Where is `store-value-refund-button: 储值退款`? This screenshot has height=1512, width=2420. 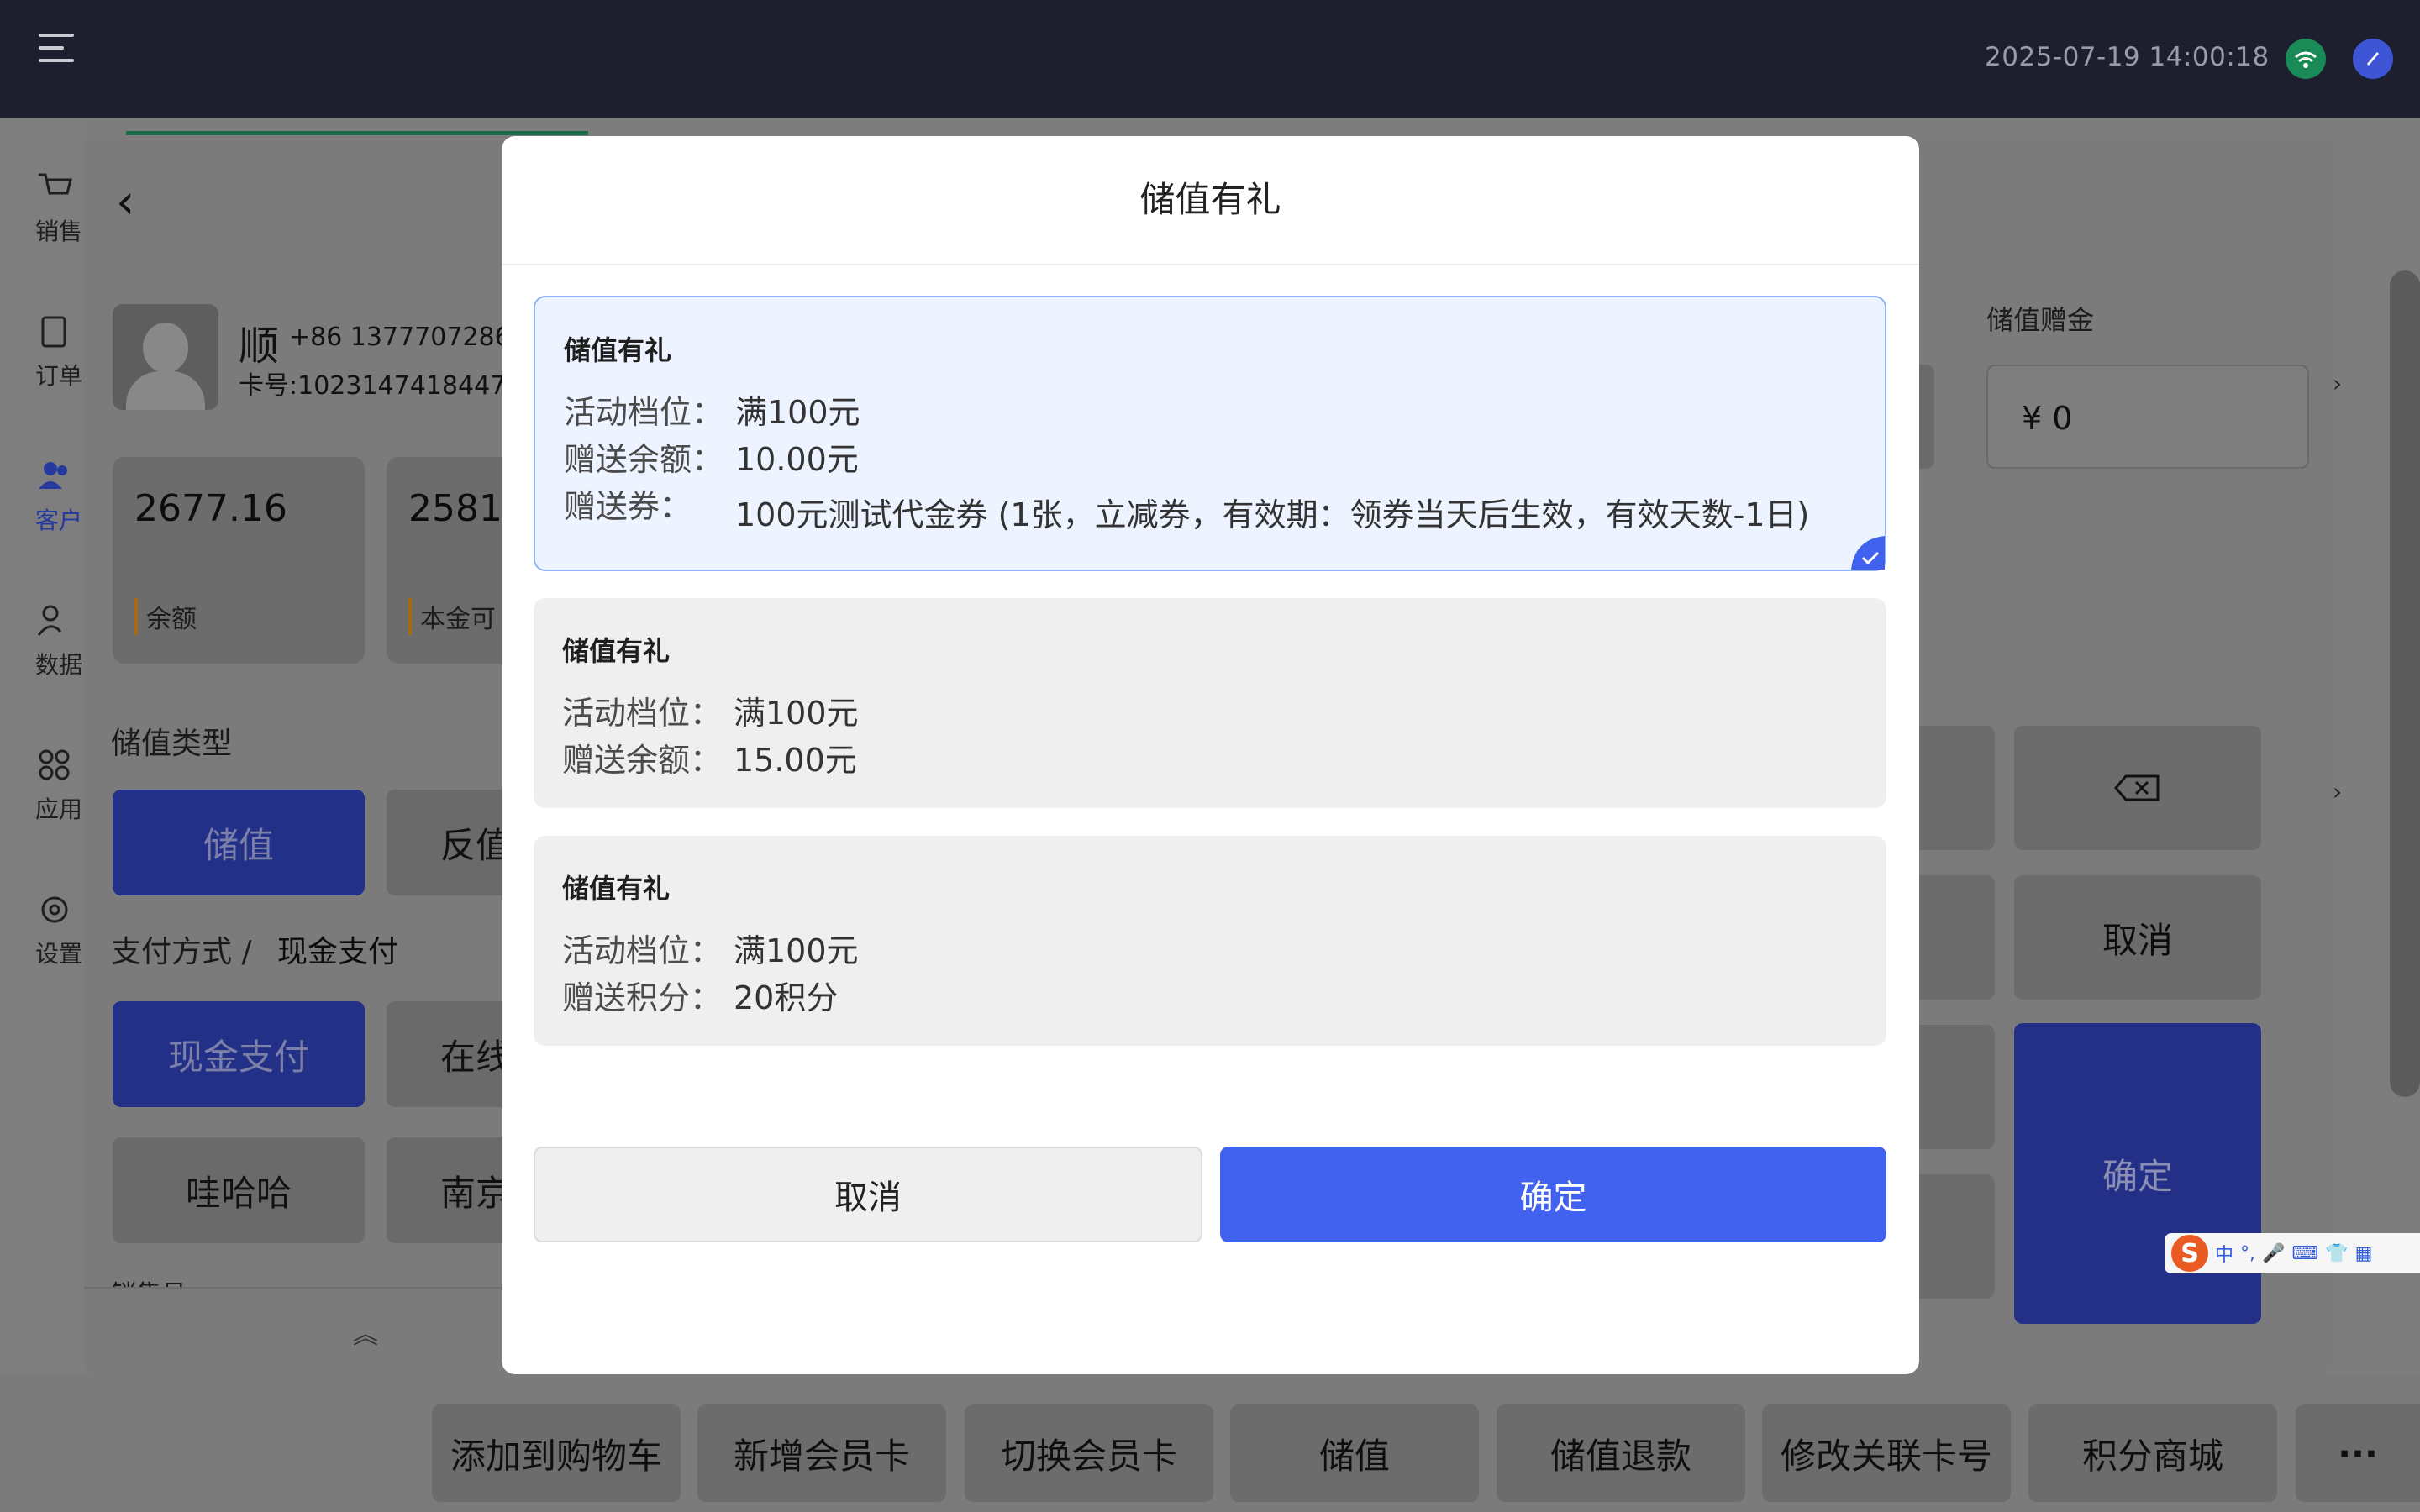
store-value-refund-button: 储值退款 is located at coordinates (1621, 1453).